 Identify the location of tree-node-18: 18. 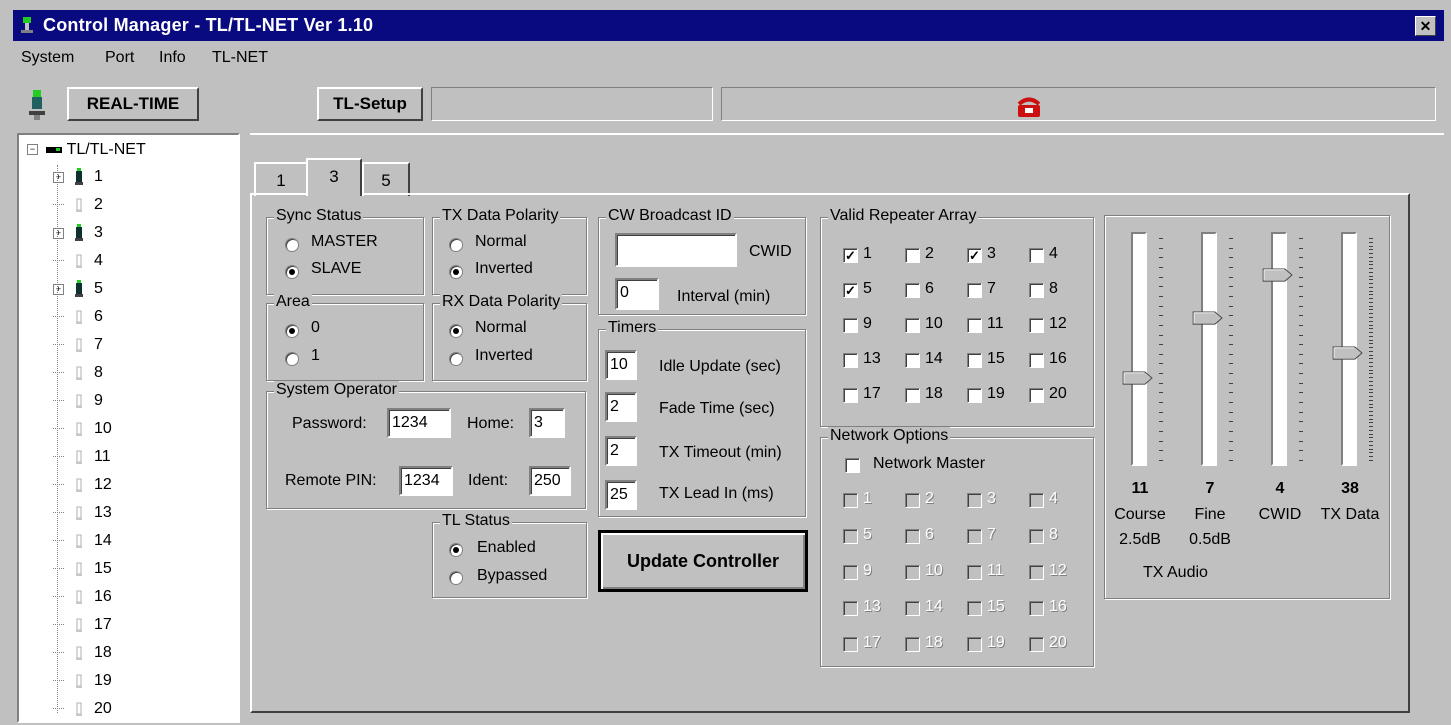
(82, 655).